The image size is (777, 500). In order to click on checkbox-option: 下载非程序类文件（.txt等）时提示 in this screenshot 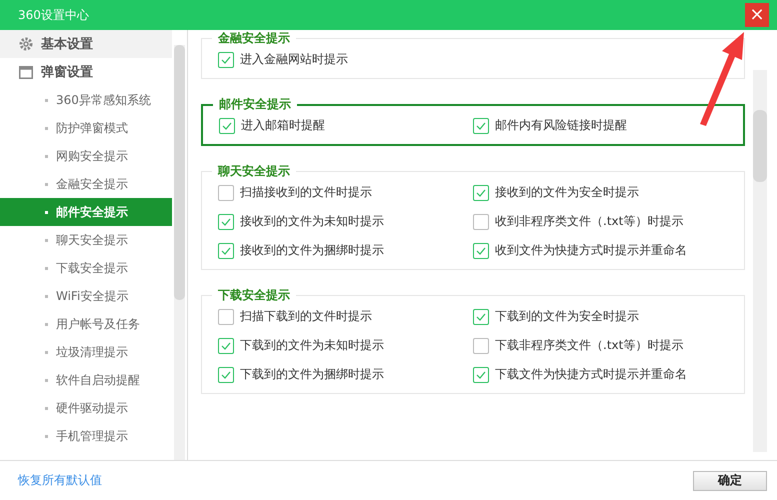, I will do `click(600, 345)`.